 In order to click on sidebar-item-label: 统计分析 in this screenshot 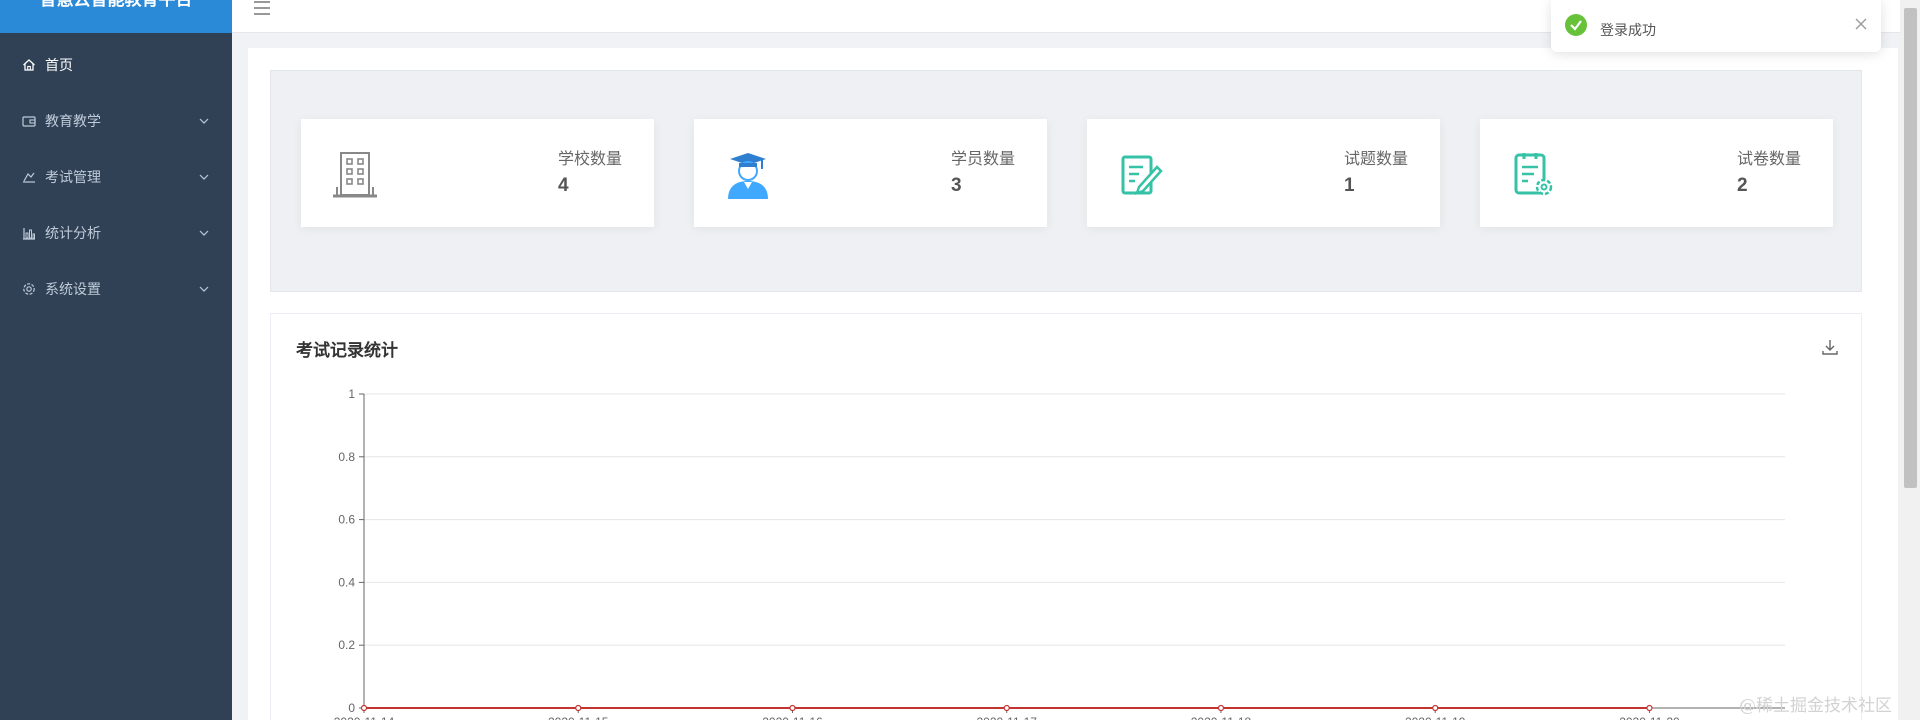, I will do `click(73, 233)`.